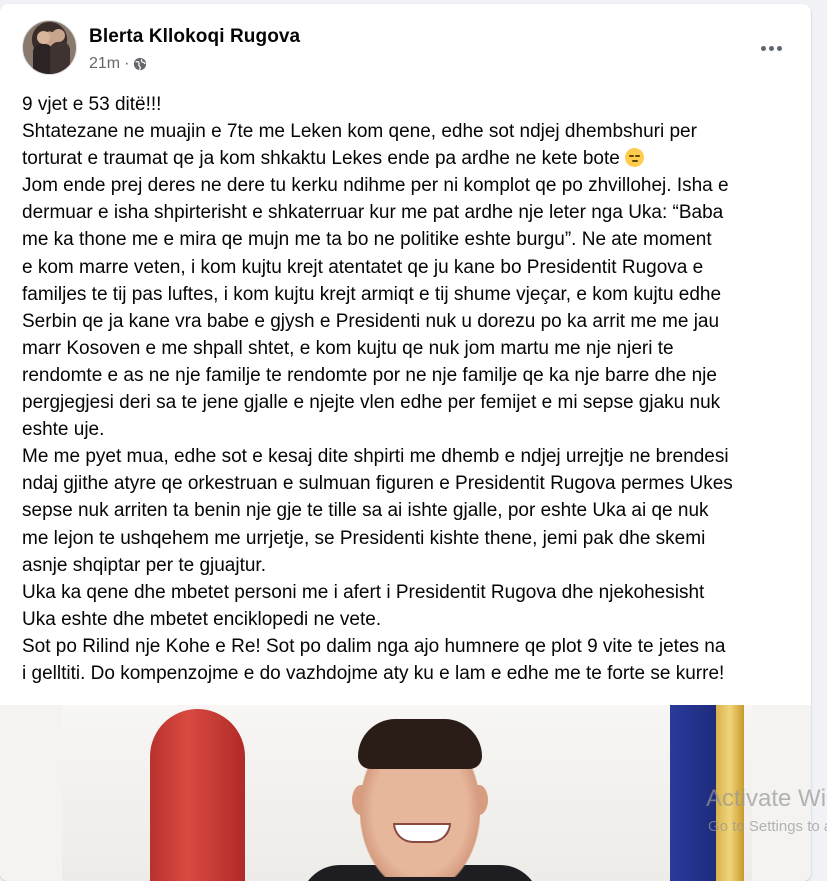  Describe the element at coordinates (104, 64) in the screenshot. I see `post-timestamp: 21m` at that location.